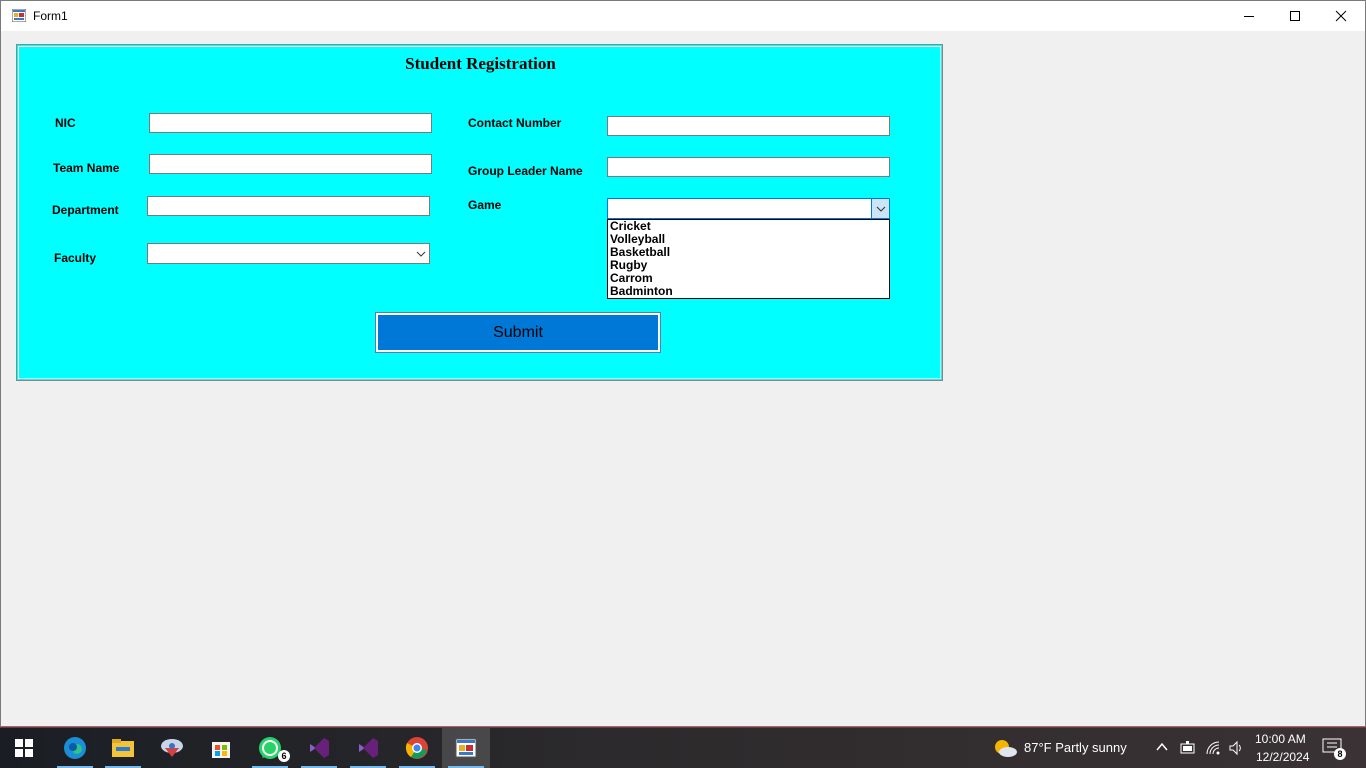 The height and width of the screenshot is (768, 1366). I want to click on close-button, so click(1341, 16).